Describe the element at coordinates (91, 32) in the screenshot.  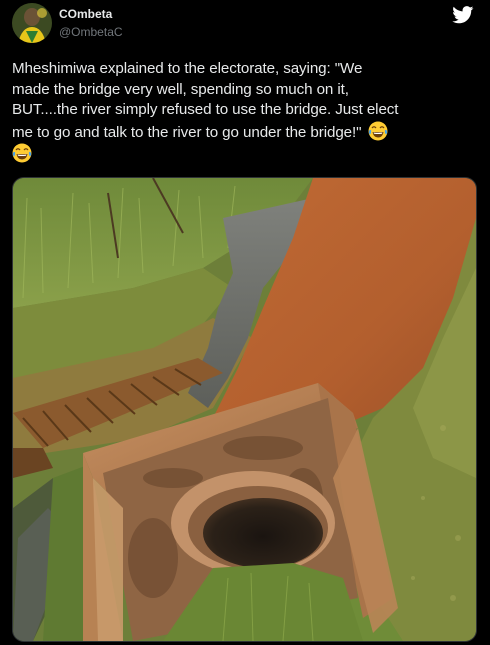
I see `user-handle: @OmbetaC` at that location.